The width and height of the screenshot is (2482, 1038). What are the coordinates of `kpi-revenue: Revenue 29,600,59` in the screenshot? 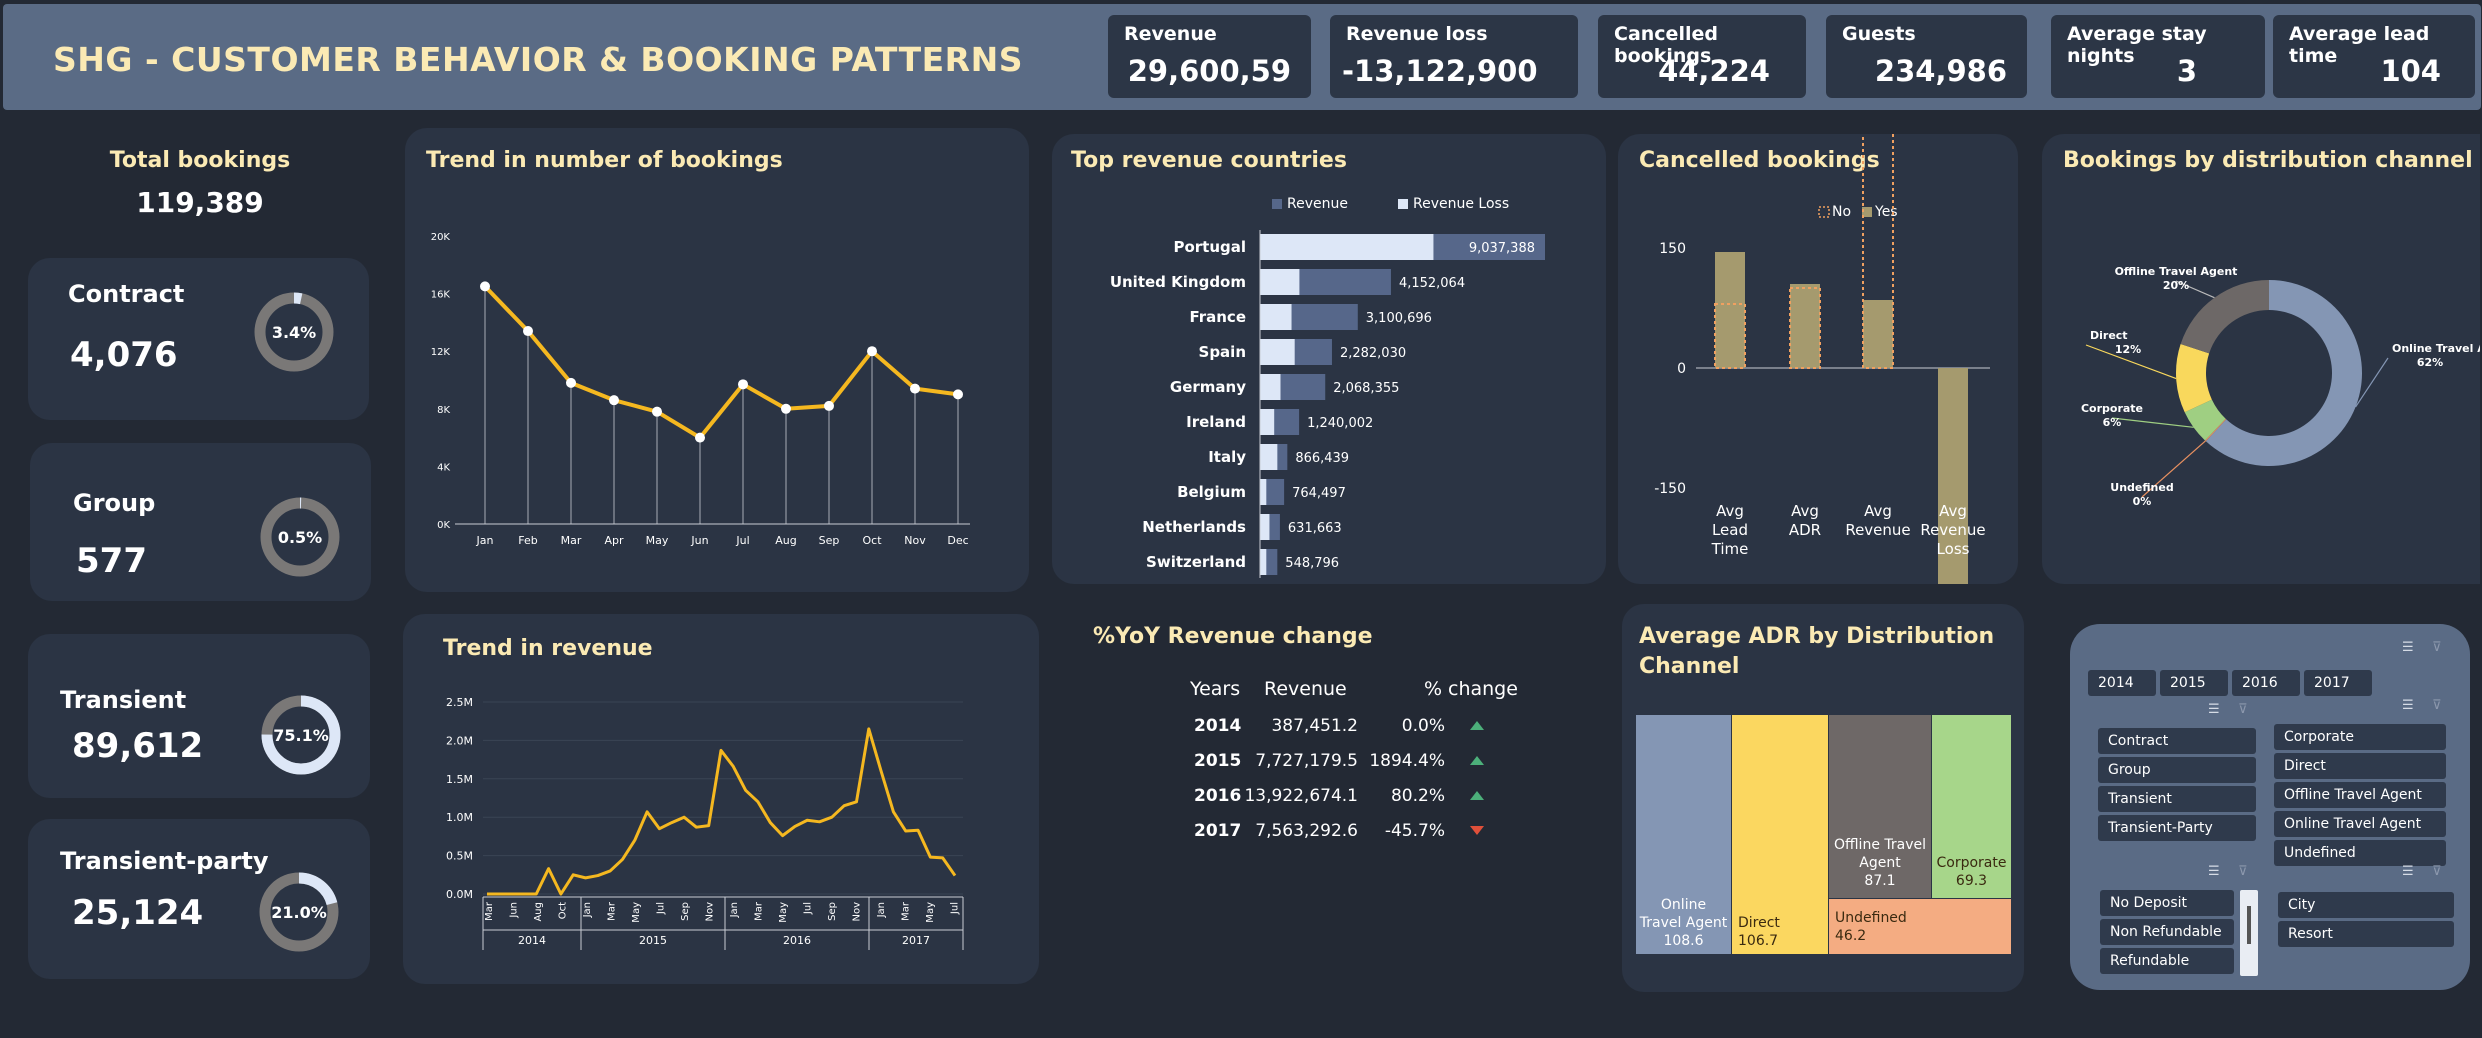 It's located at (1209, 56).